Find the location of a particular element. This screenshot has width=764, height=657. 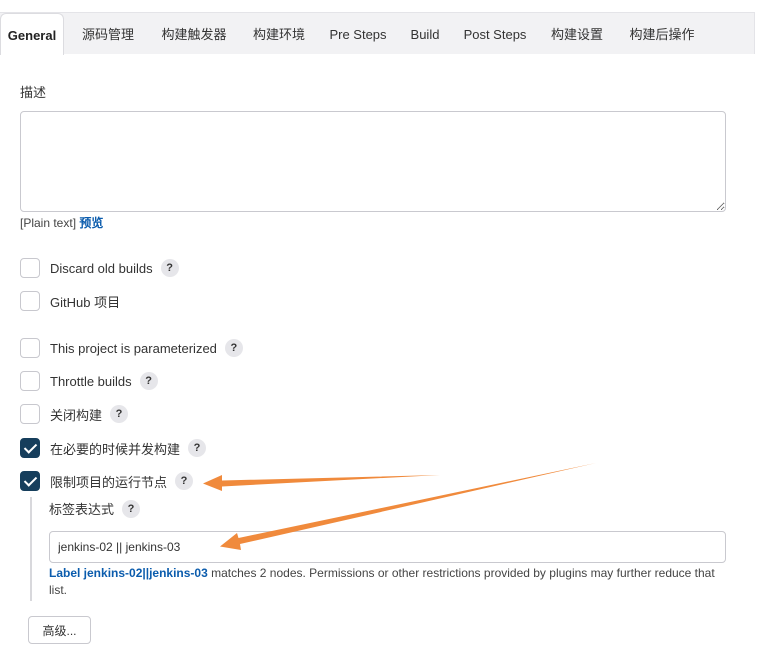

option-label: GitHub 项目 is located at coordinates (85, 302).